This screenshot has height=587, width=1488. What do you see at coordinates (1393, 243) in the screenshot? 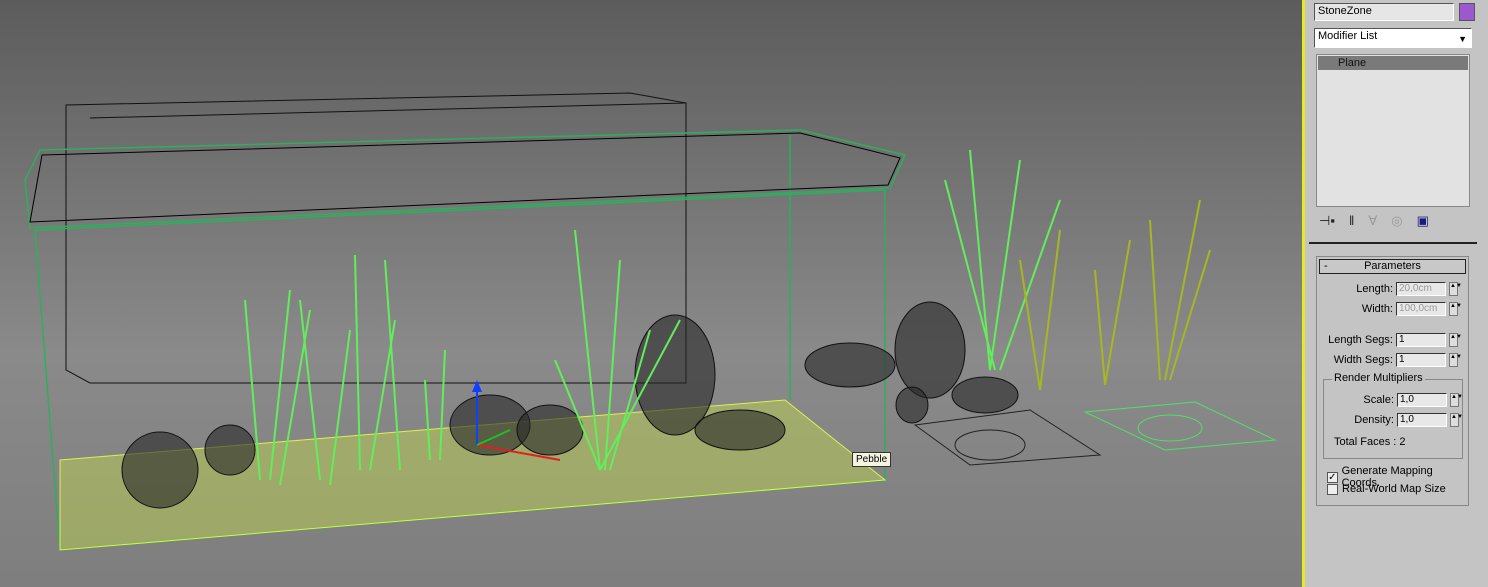
I see `divider` at bounding box center [1393, 243].